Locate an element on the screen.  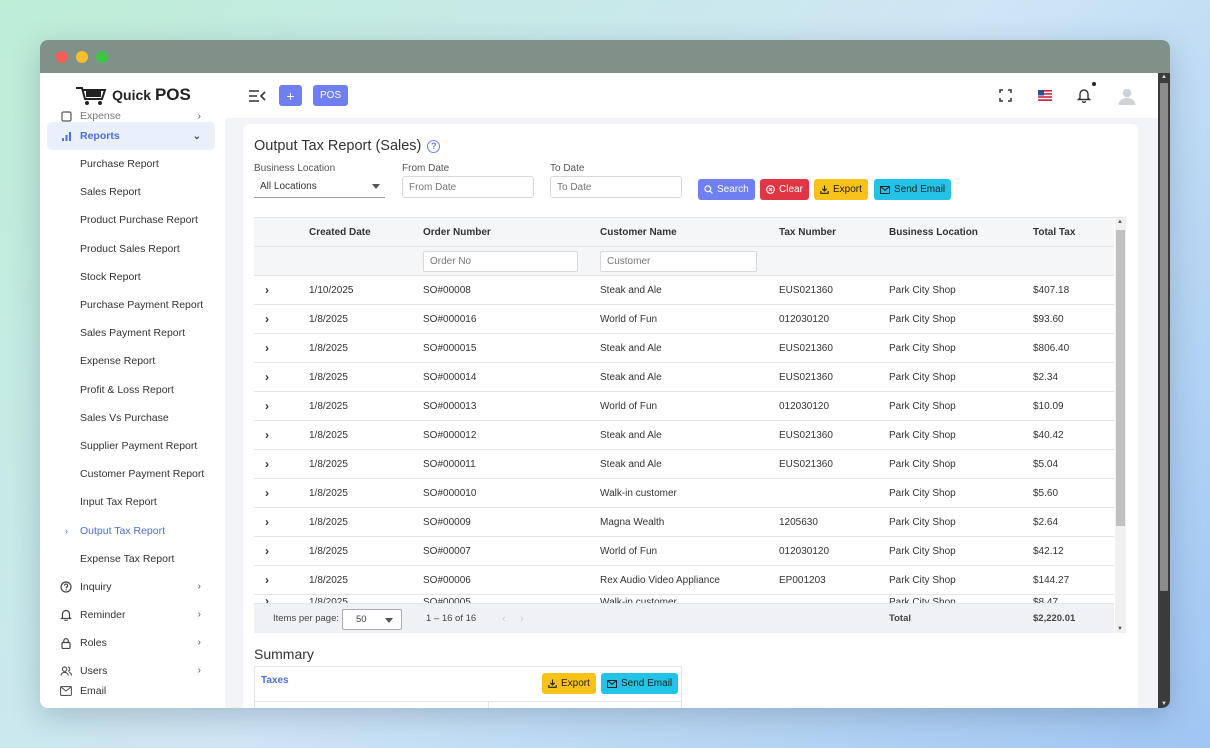
maximize-window-button is located at coordinates (102, 57).